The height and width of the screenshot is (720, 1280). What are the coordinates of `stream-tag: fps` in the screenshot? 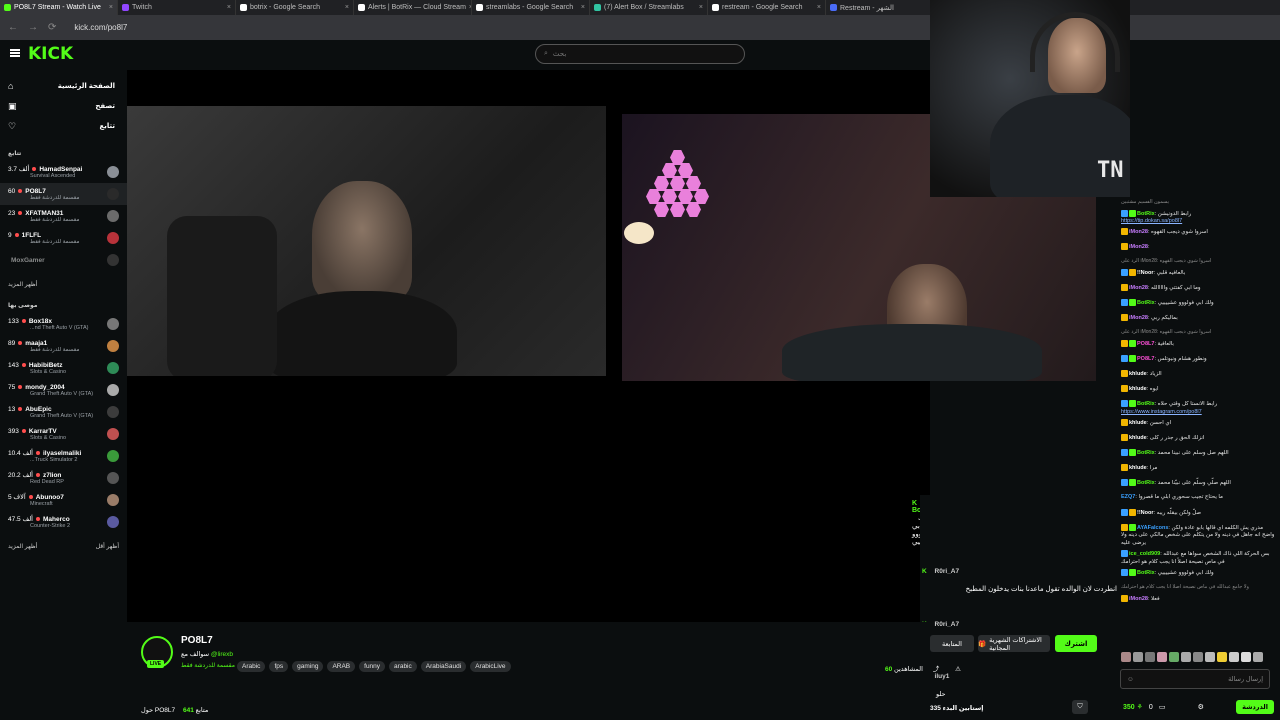 It's located at (279, 666).